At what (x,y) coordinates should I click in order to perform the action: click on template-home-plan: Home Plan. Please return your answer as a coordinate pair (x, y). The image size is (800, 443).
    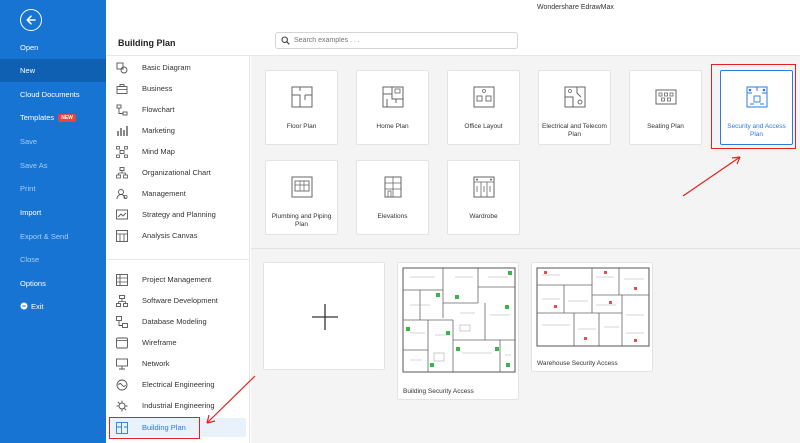
    Looking at the image, I should click on (392, 107).